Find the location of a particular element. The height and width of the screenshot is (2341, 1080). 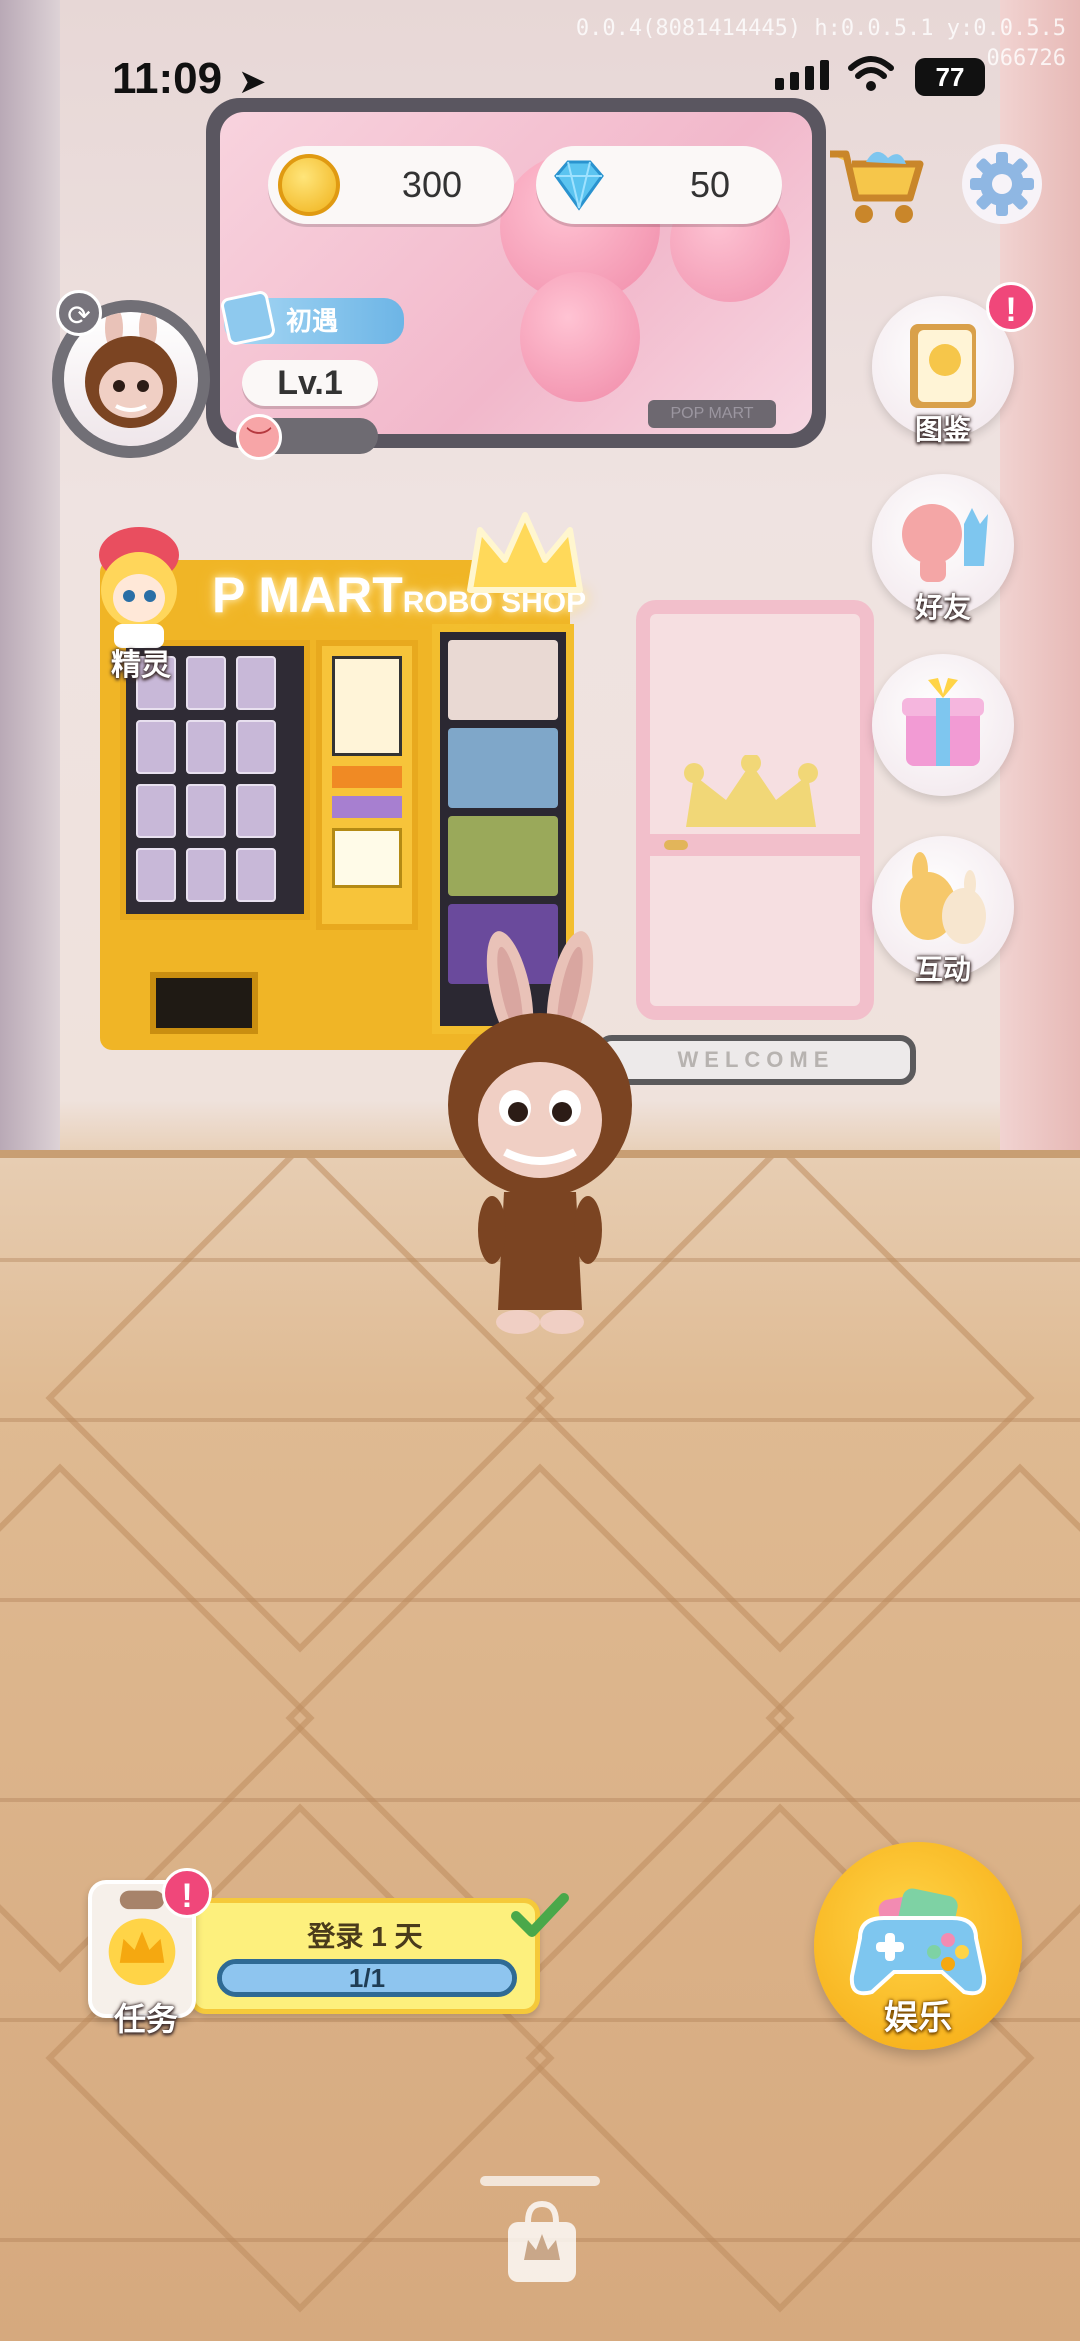

shop-kiosk is located at coordinates (367, 785).